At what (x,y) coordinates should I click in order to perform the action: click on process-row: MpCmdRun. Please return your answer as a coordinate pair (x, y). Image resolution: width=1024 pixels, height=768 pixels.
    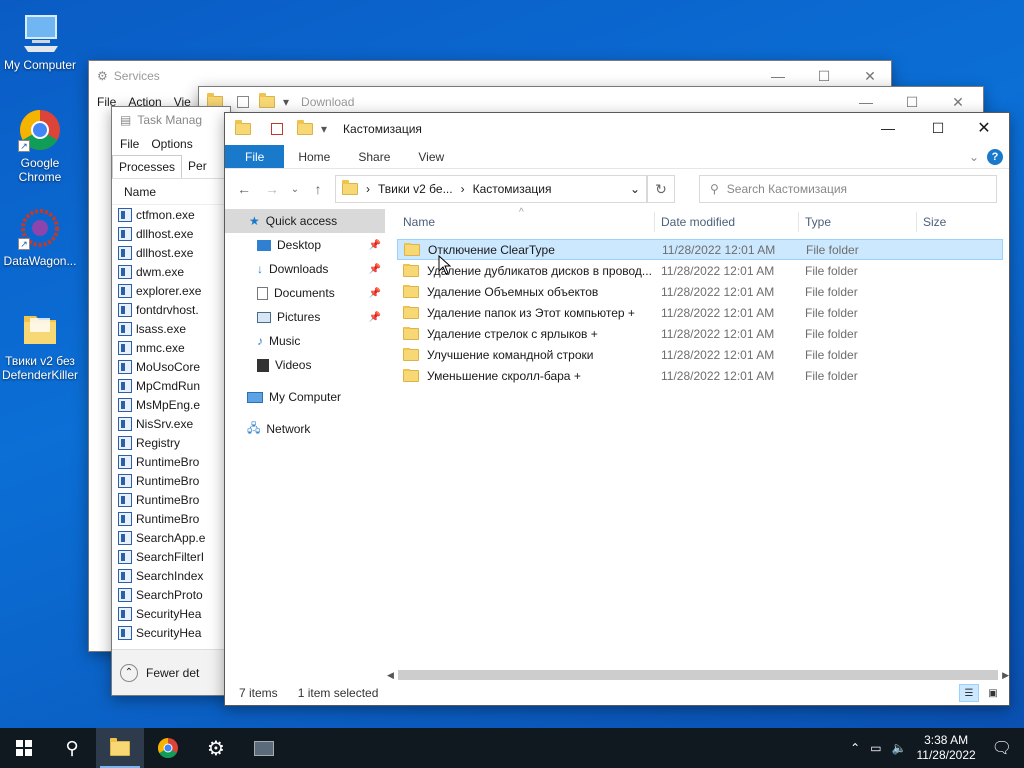
    Looking at the image, I should click on (171, 385).